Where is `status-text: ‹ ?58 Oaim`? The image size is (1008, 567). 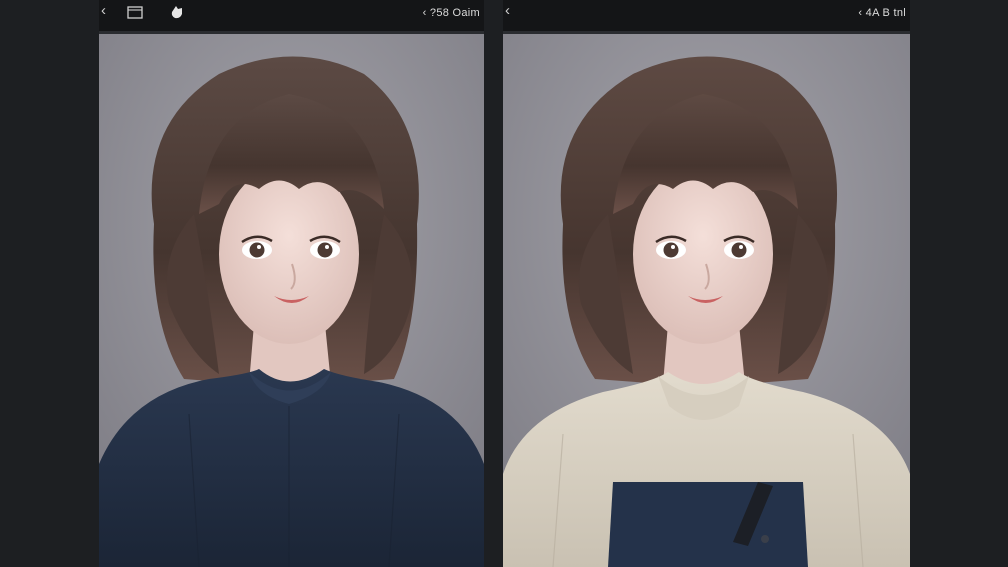
status-text: ‹ ?58 Oaim is located at coordinates (451, 13).